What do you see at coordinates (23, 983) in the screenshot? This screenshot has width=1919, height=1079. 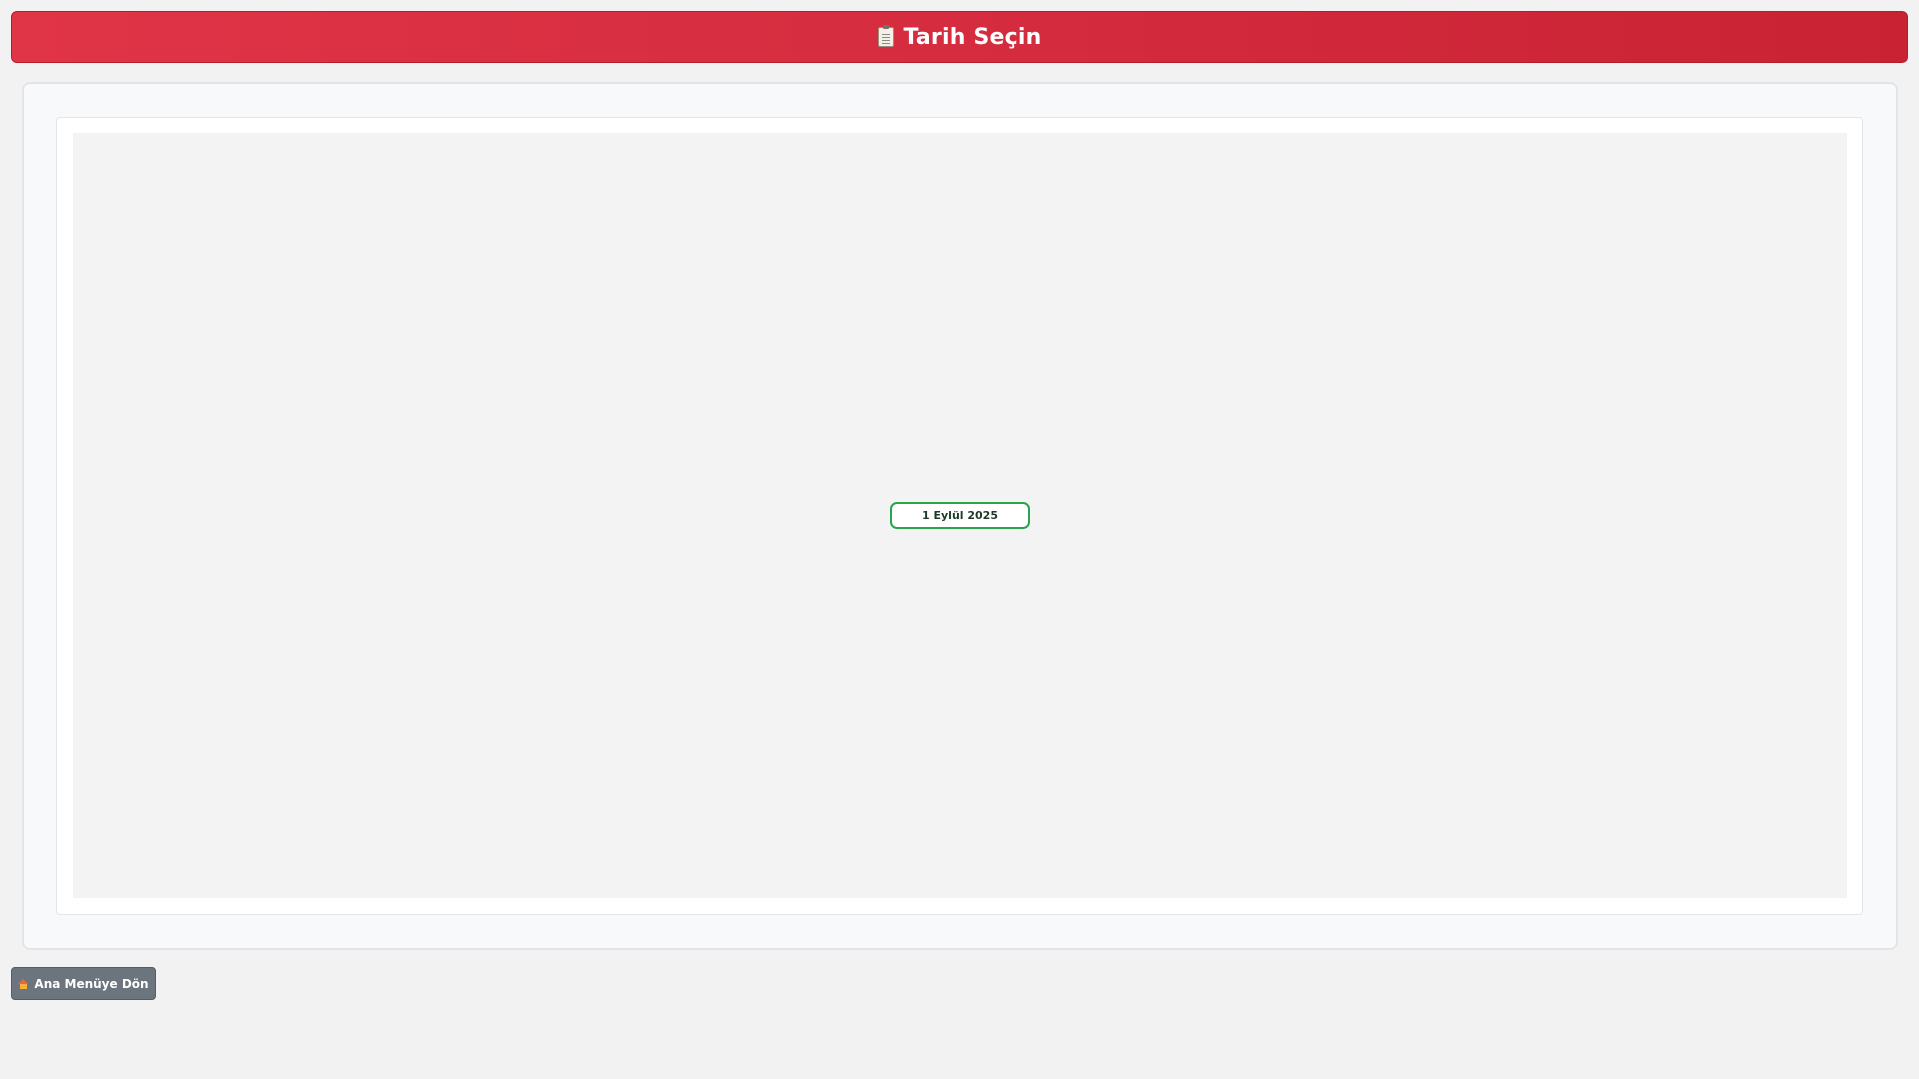 I see `house-icon` at bounding box center [23, 983].